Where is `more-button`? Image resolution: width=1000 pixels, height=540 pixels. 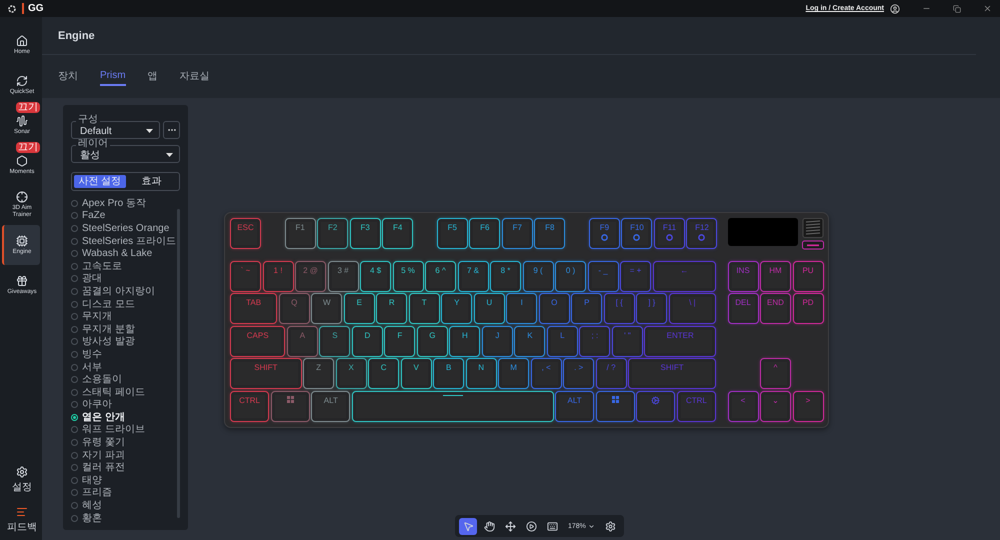
more-button is located at coordinates (171, 130).